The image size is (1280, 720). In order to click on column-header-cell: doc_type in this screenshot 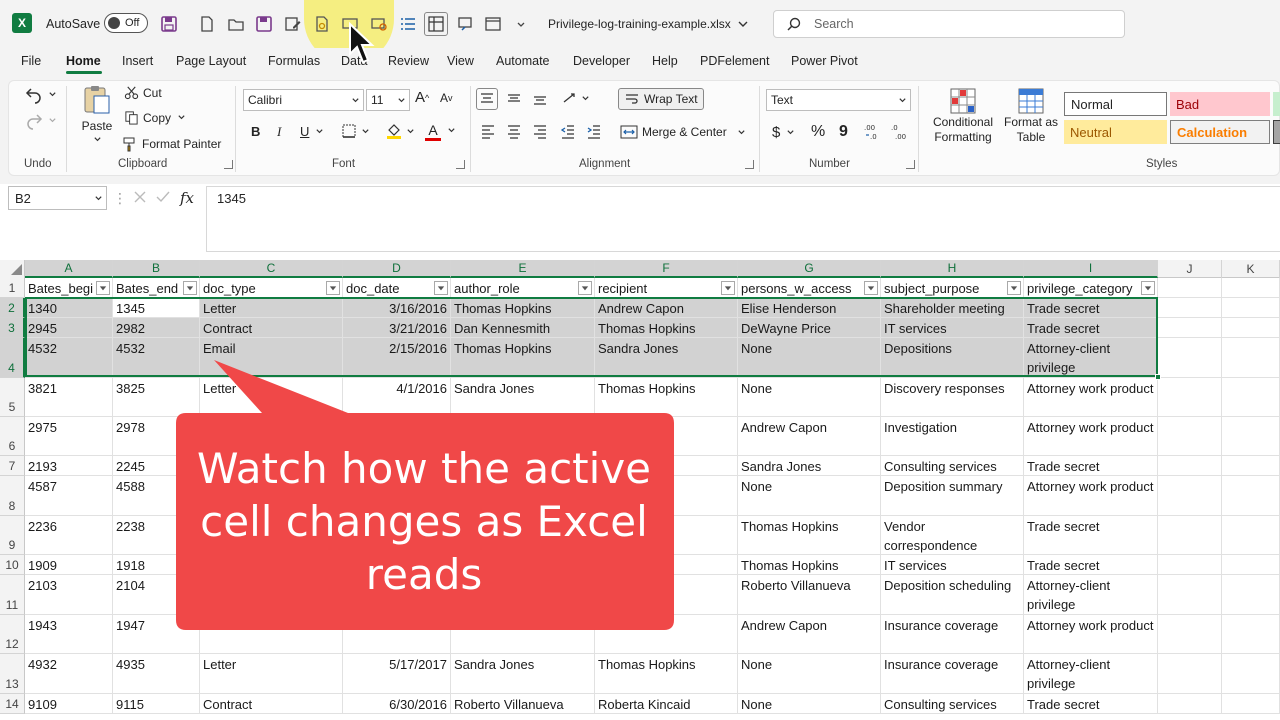, I will do `click(271, 288)`.